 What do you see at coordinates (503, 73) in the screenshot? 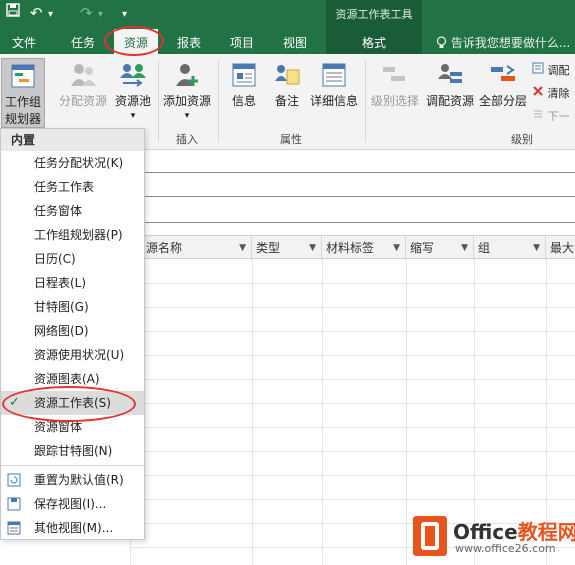
I see `level-all-icon` at bounding box center [503, 73].